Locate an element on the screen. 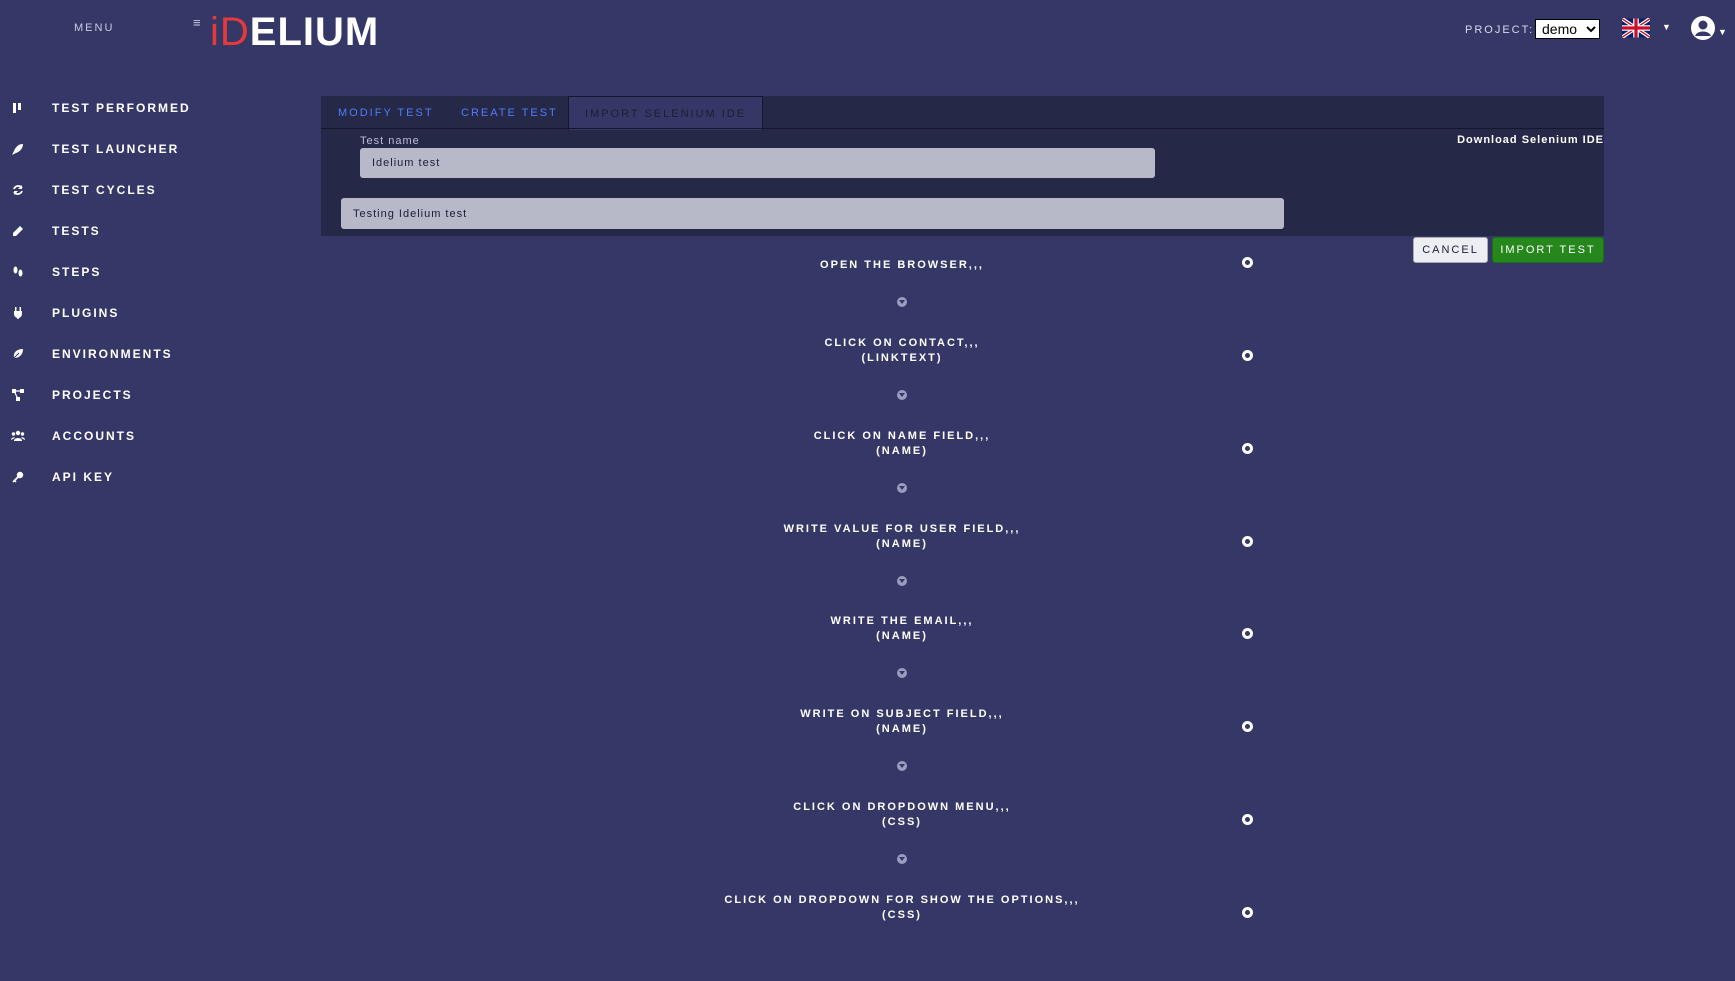  step-title: OPEN THE BROWSER,,, is located at coordinates (902, 265).